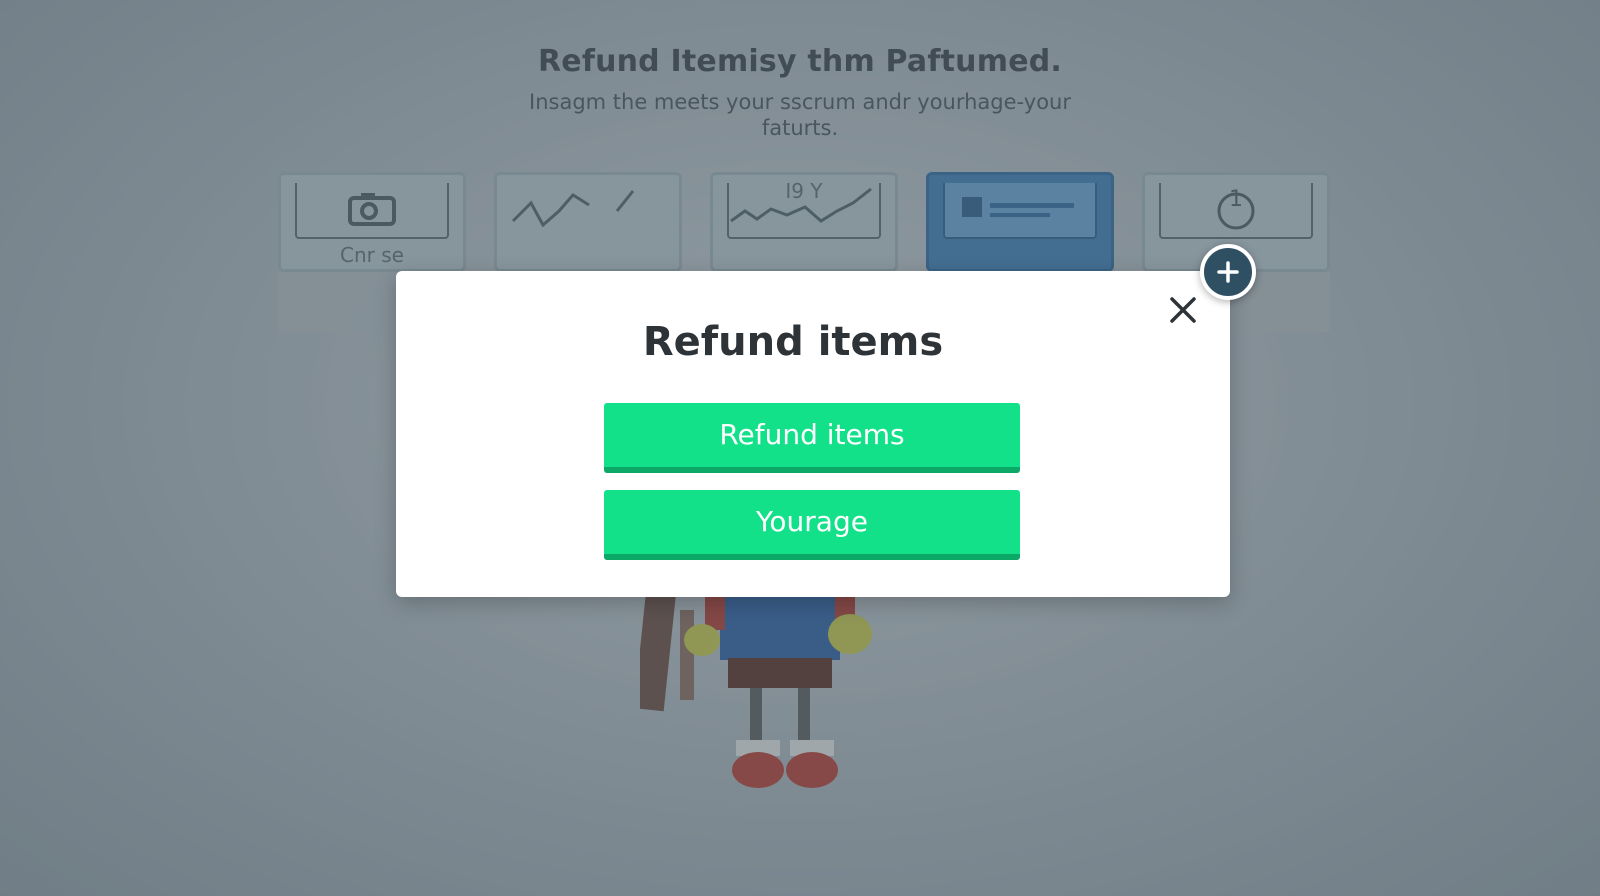  What do you see at coordinates (1183, 310) in the screenshot?
I see `close-icon` at bounding box center [1183, 310].